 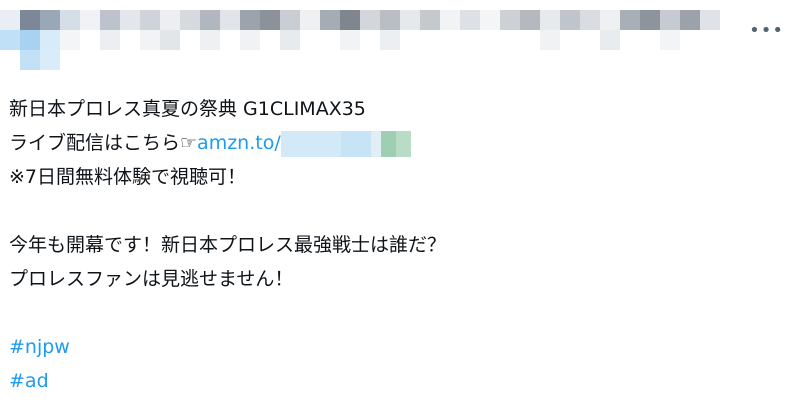 I want to click on hashtag-njpw: #njpw, so click(x=389, y=347).